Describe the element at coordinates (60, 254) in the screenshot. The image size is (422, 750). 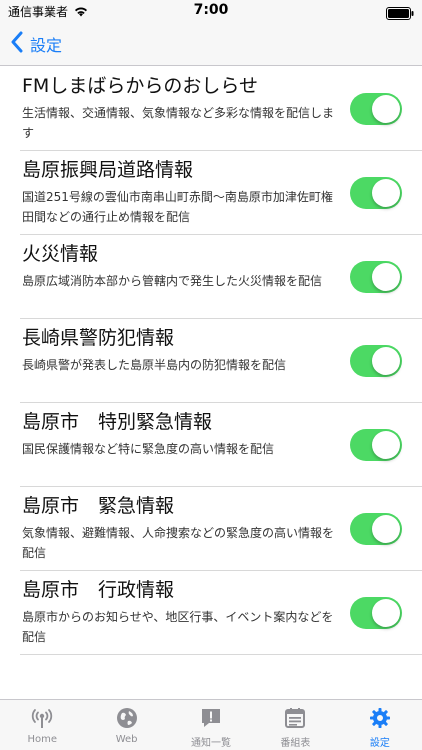
I see `setting-title: 火災情報` at that location.